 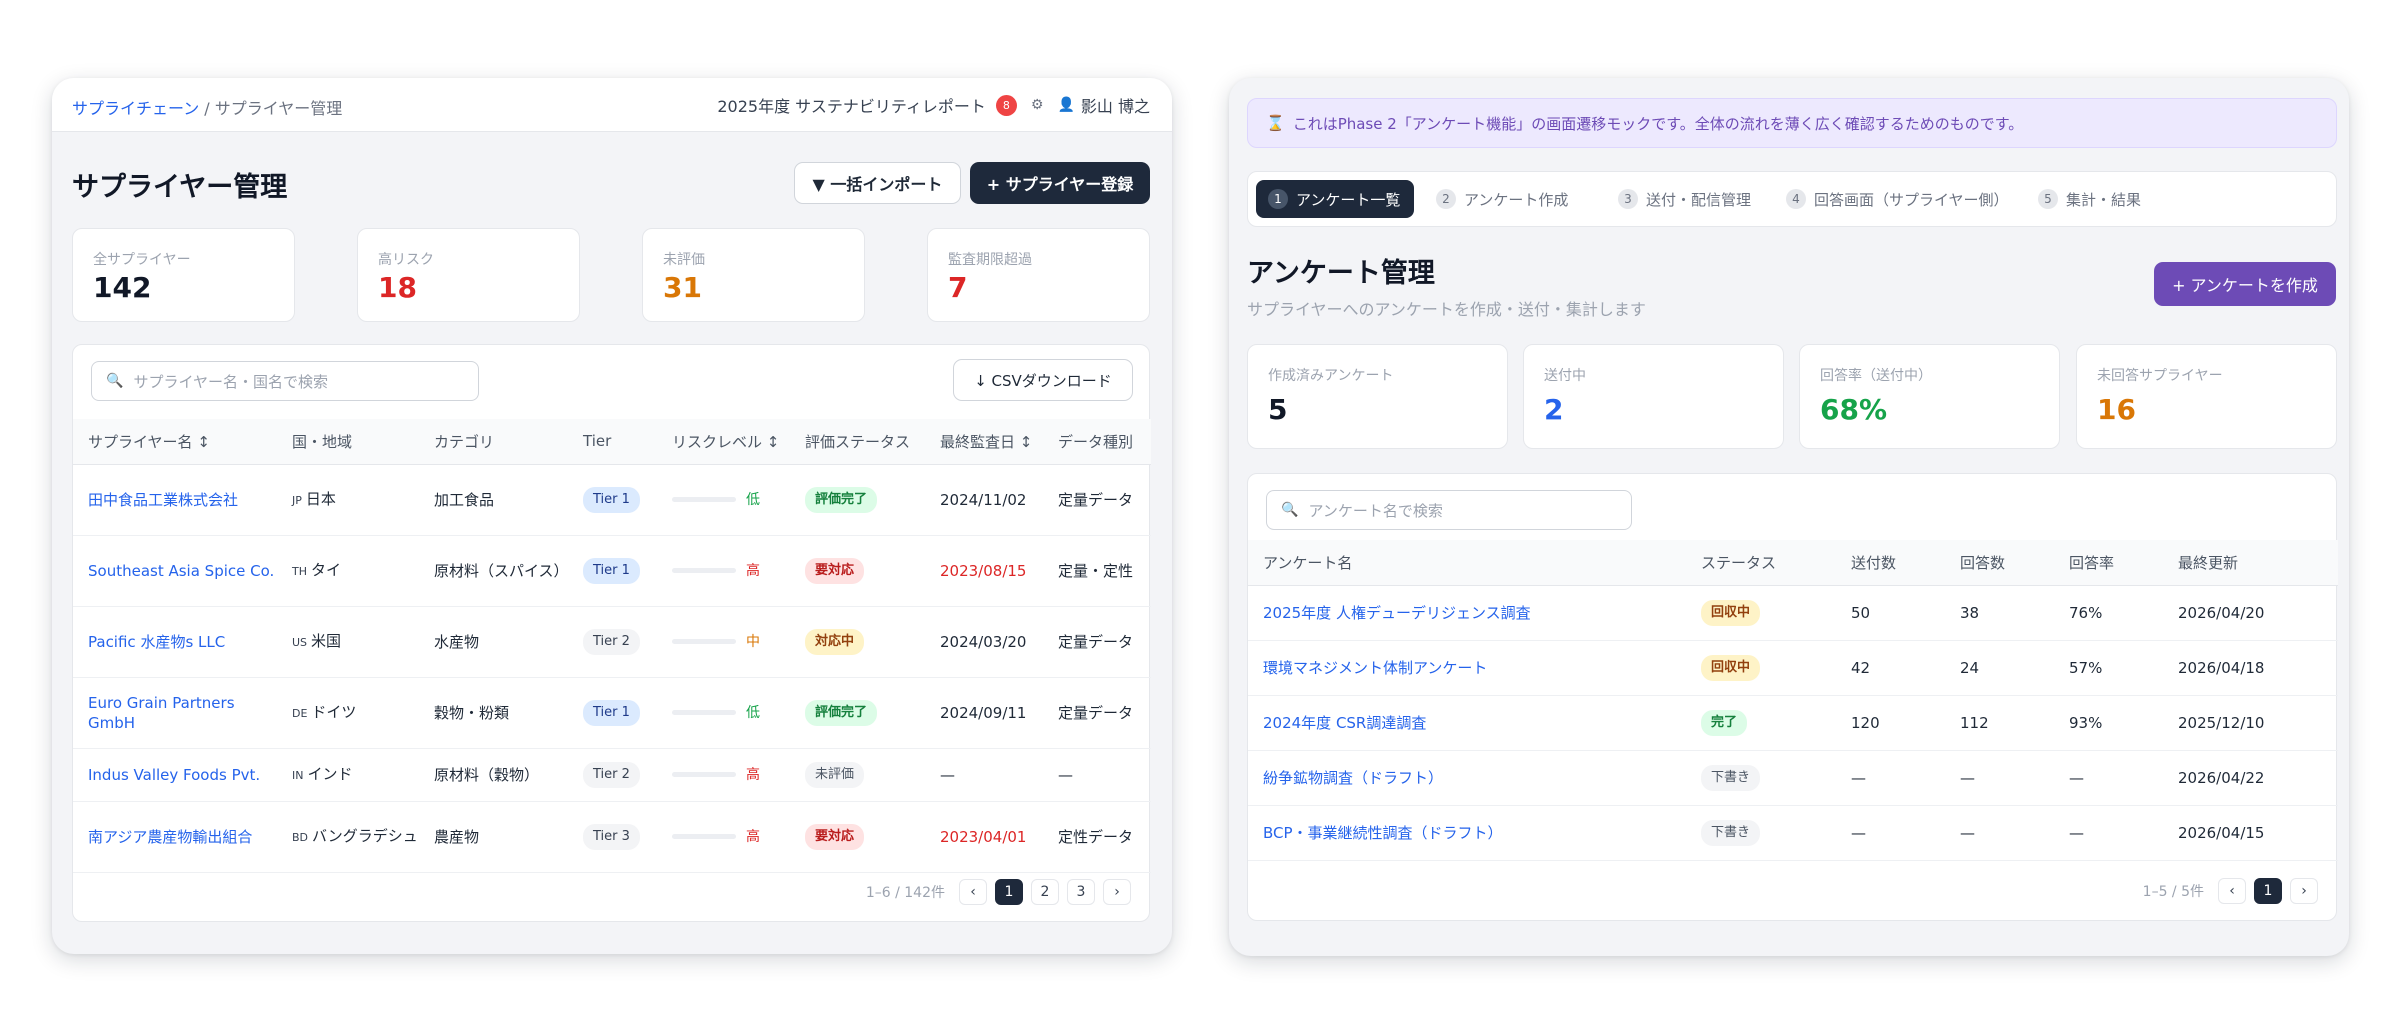 I want to click on stat-value: 16, so click(x=2116, y=409).